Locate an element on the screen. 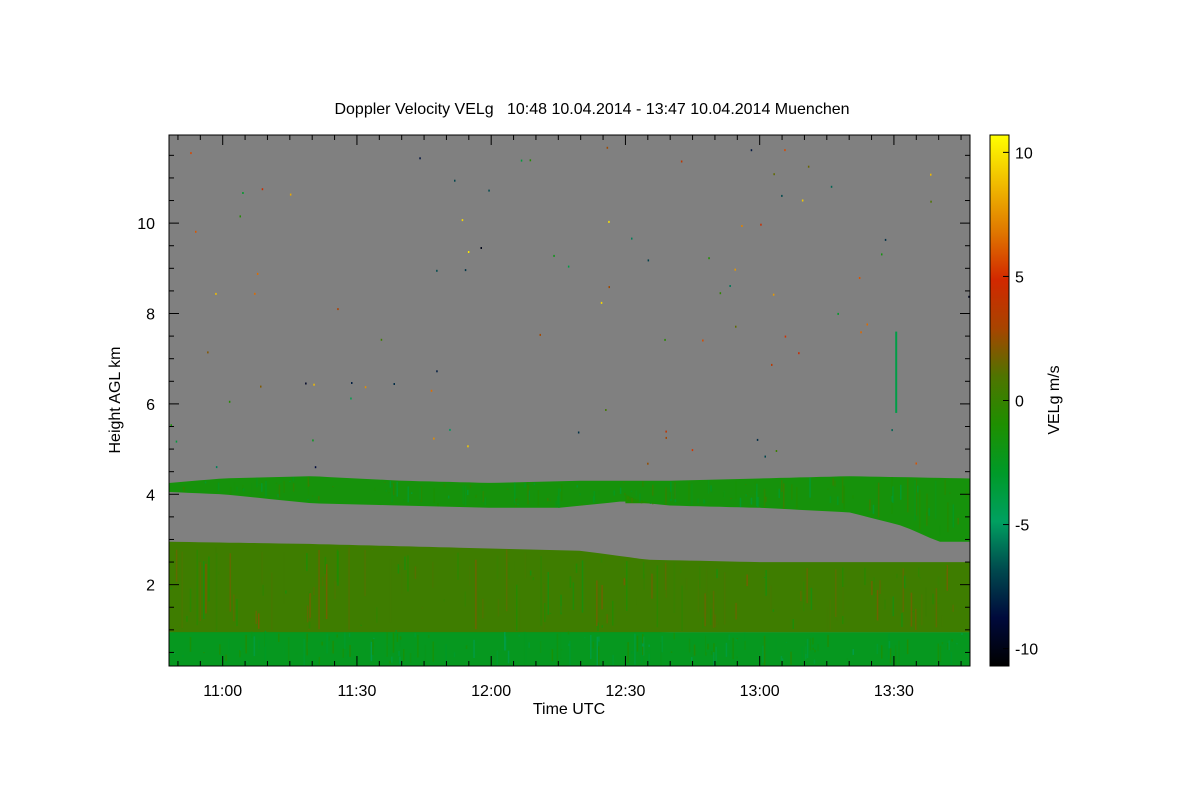  colorbar-tick-label: 0 is located at coordinates (1019, 402).